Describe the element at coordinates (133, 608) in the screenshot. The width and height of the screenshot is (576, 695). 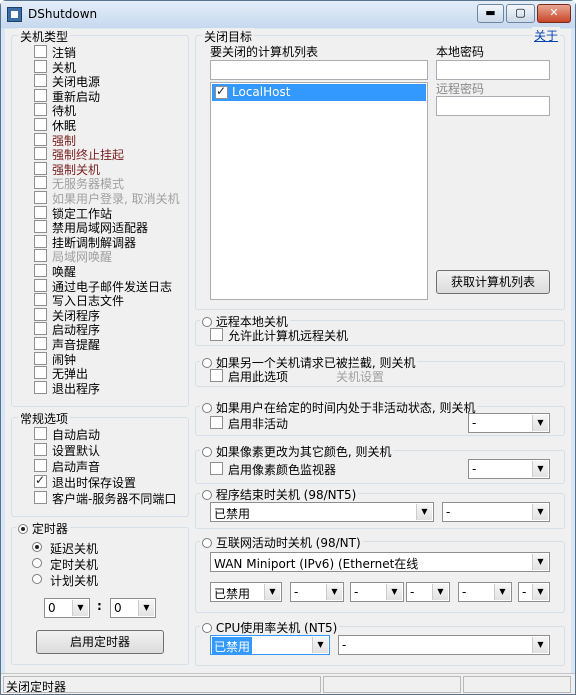
I see `minute-select: 0 ▼` at that location.